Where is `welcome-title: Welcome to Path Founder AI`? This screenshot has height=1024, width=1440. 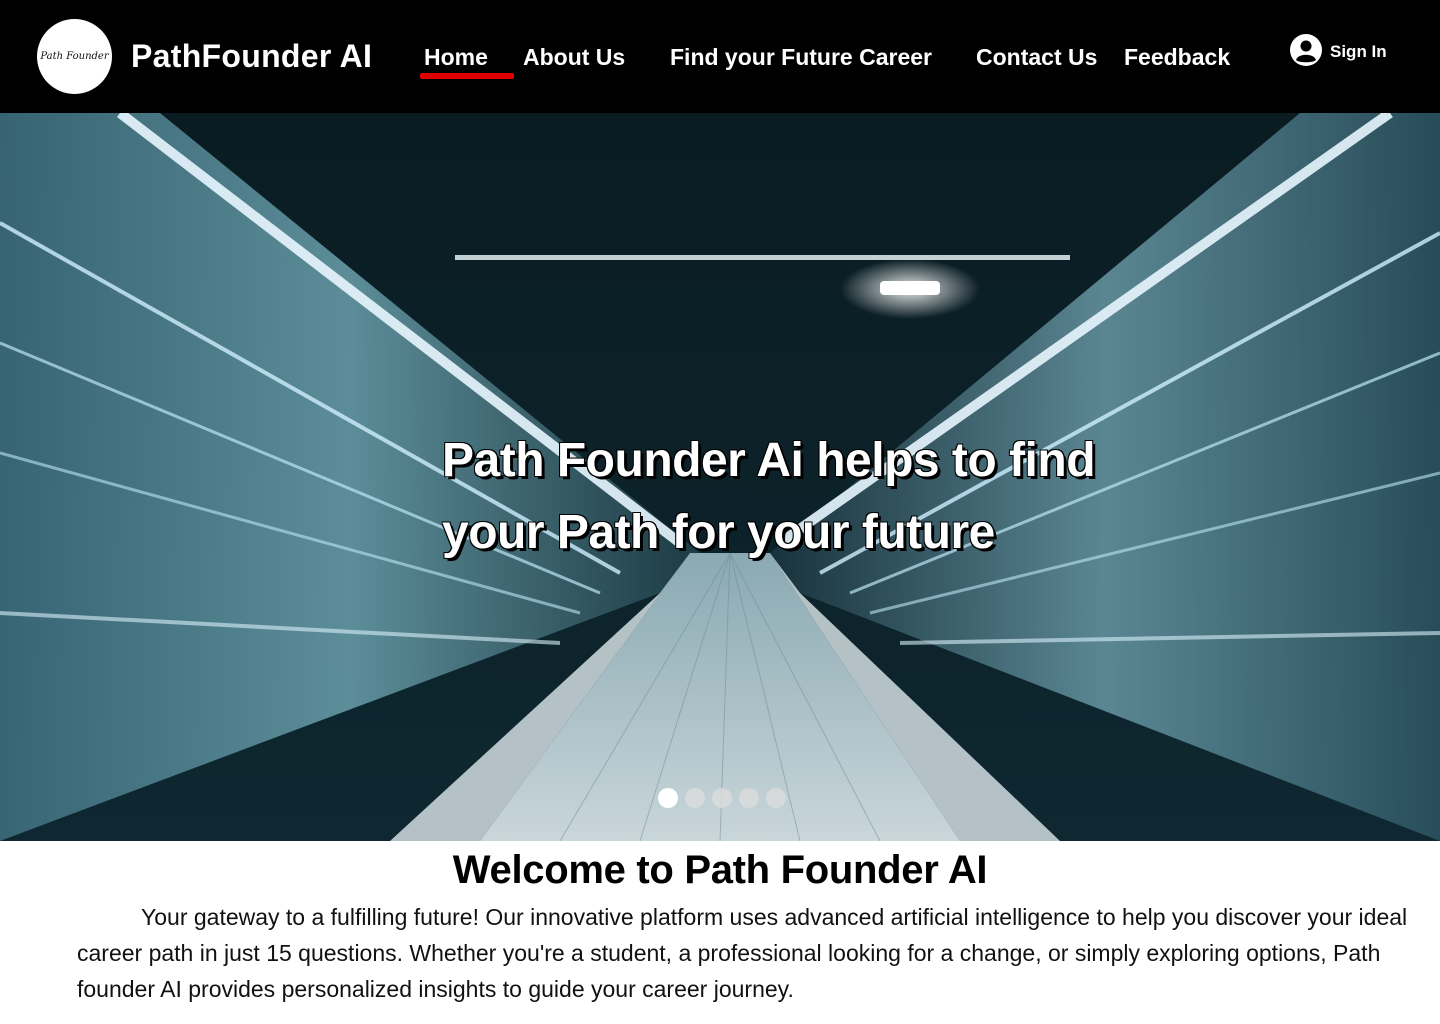
welcome-title: Welcome to Path Founder AI is located at coordinates (720, 870).